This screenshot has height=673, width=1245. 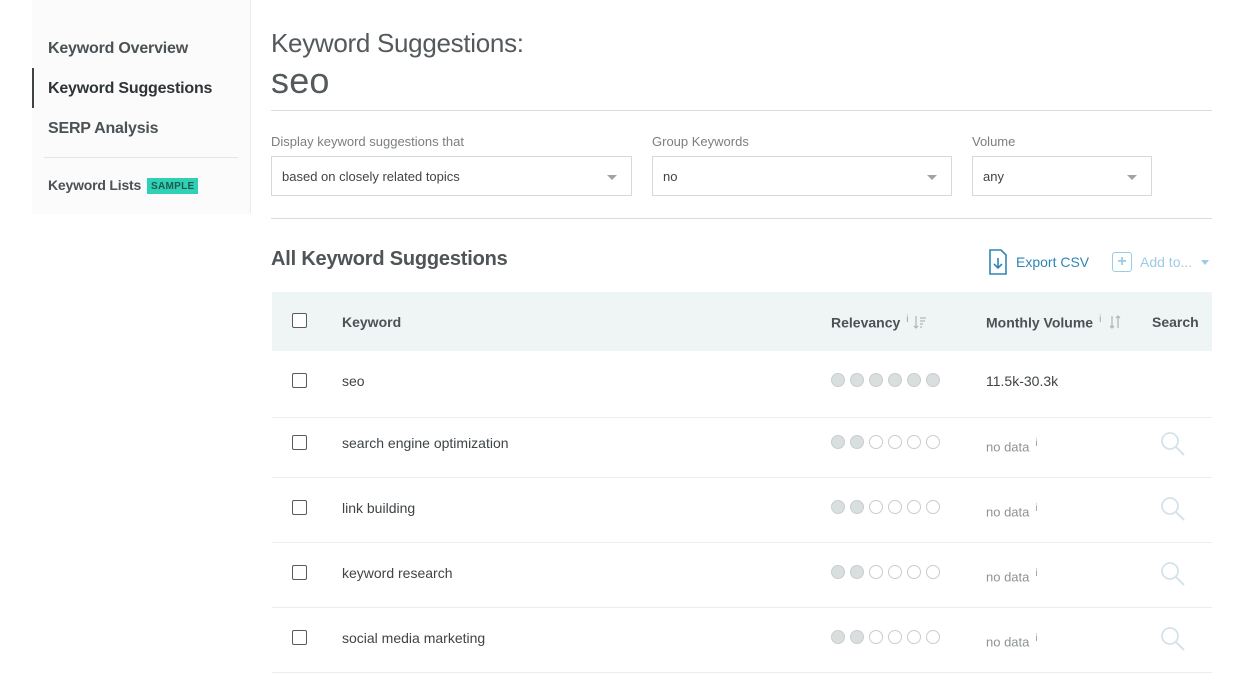 What do you see at coordinates (379, 508) in the screenshot?
I see `keyword-cell: link building` at bounding box center [379, 508].